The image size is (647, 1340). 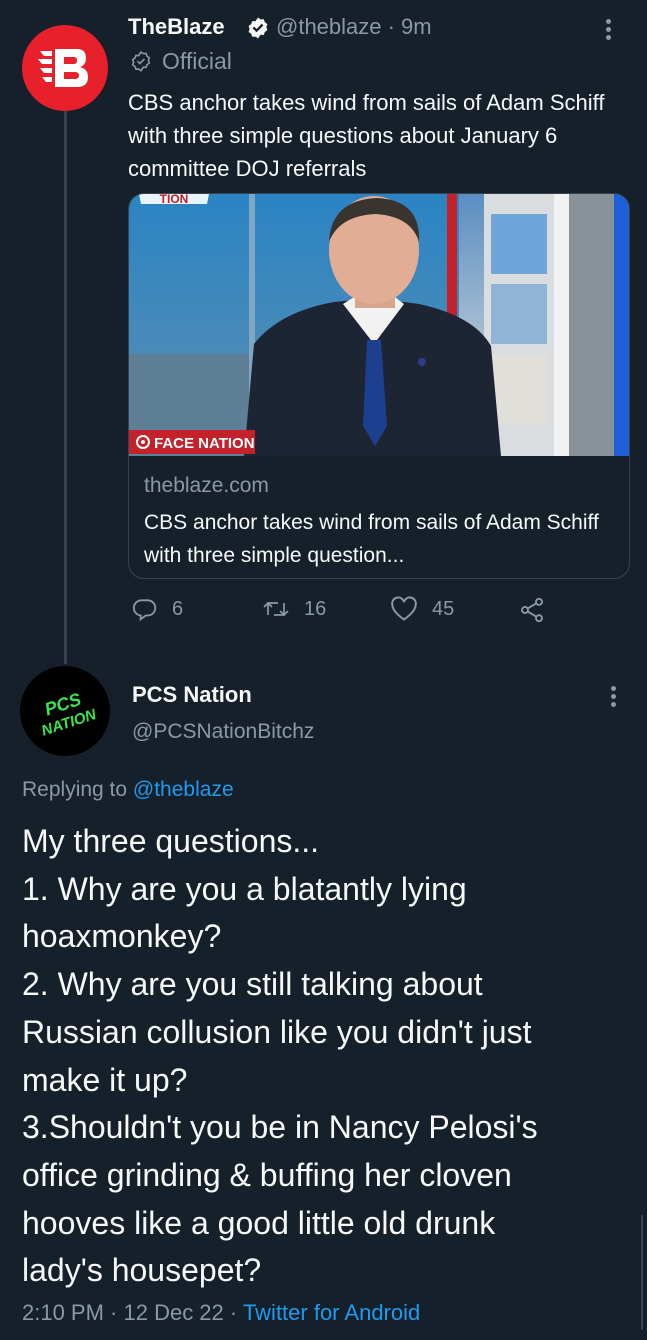 I want to click on retweet-count: 16, so click(x=315, y=608).